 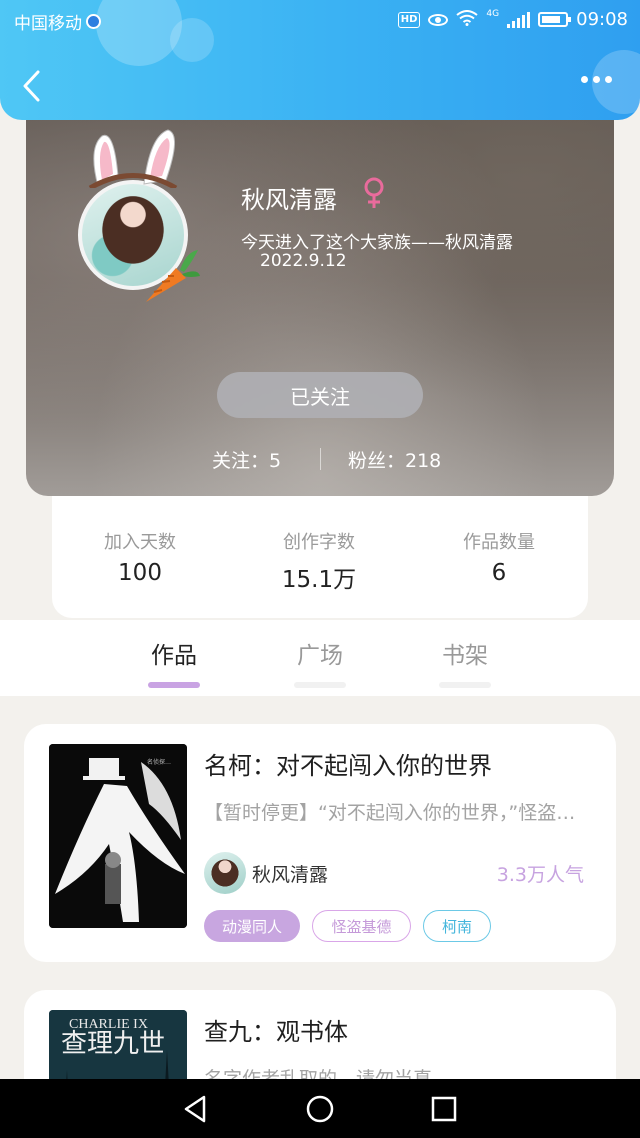 What do you see at coordinates (319, 561) in the screenshot?
I see `stat-word-count: 创作字数 15.1万` at bounding box center [319, 561].